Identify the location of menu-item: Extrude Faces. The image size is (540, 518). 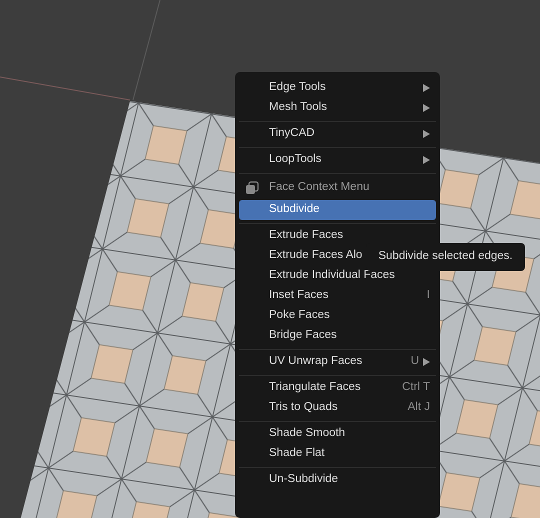
(337, 236).